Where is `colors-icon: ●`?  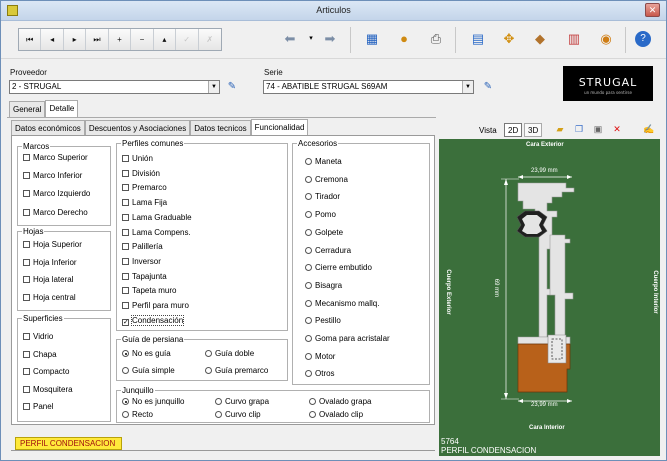
colors-icon: ● is located at coordinates (404, 39).